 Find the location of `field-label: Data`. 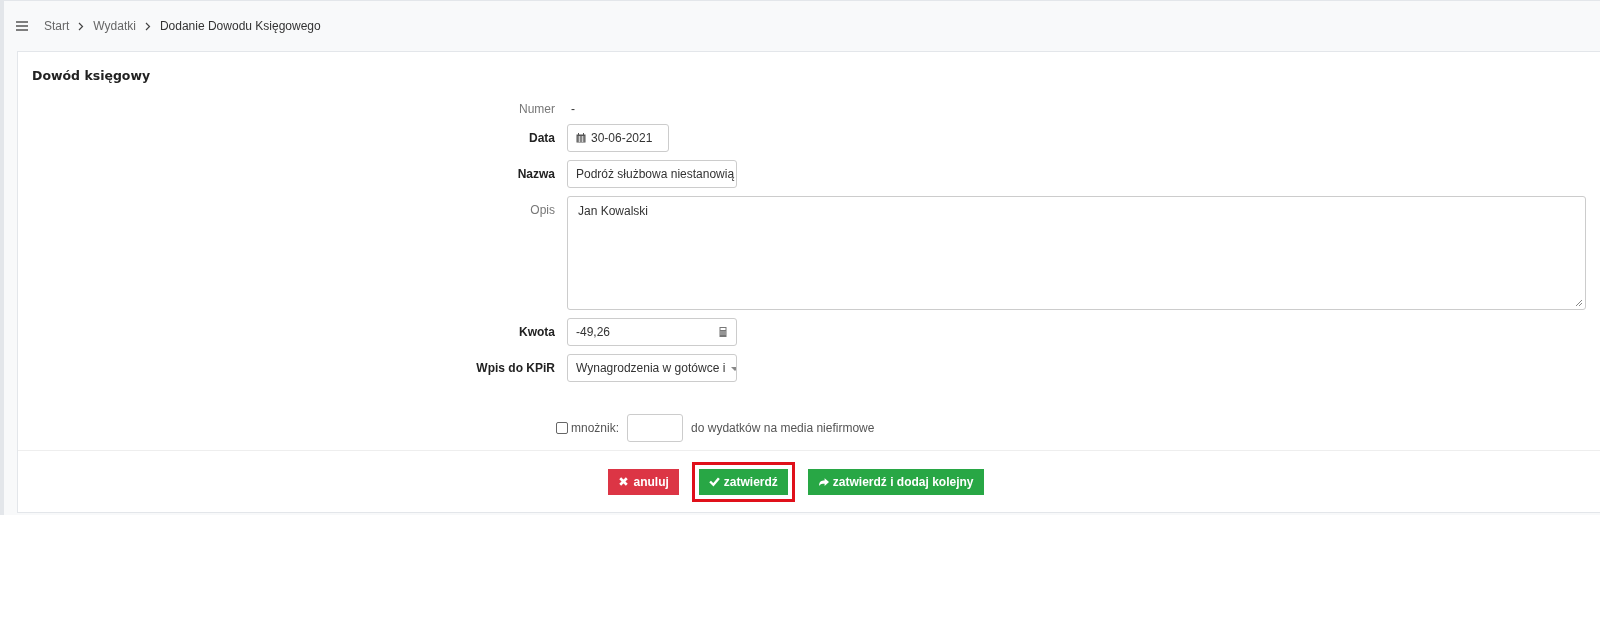

field-label: Data is located at coordinates (541, 137).